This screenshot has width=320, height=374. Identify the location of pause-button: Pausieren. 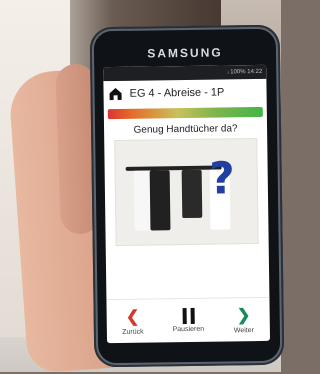
(188, 320).